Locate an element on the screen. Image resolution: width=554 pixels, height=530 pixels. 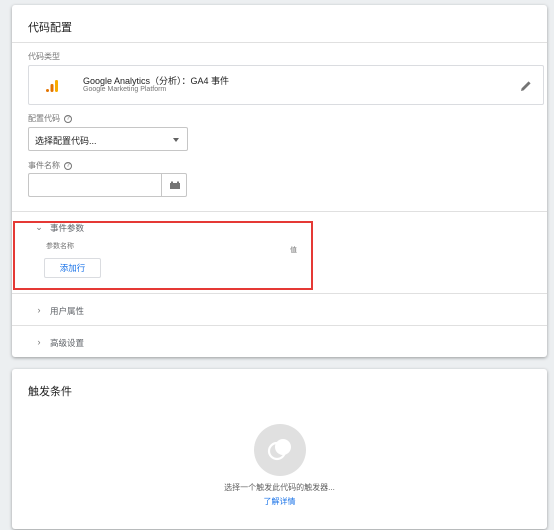
param-name-column-header: 参数名称 is located at coordinates (60, 246).